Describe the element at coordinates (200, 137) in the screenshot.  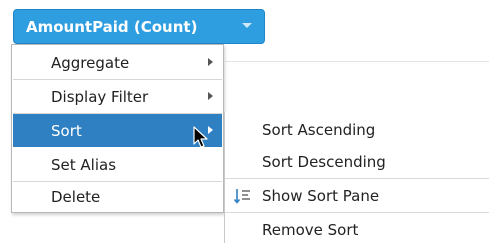
I see `mouse-pointer-icon` at that location.